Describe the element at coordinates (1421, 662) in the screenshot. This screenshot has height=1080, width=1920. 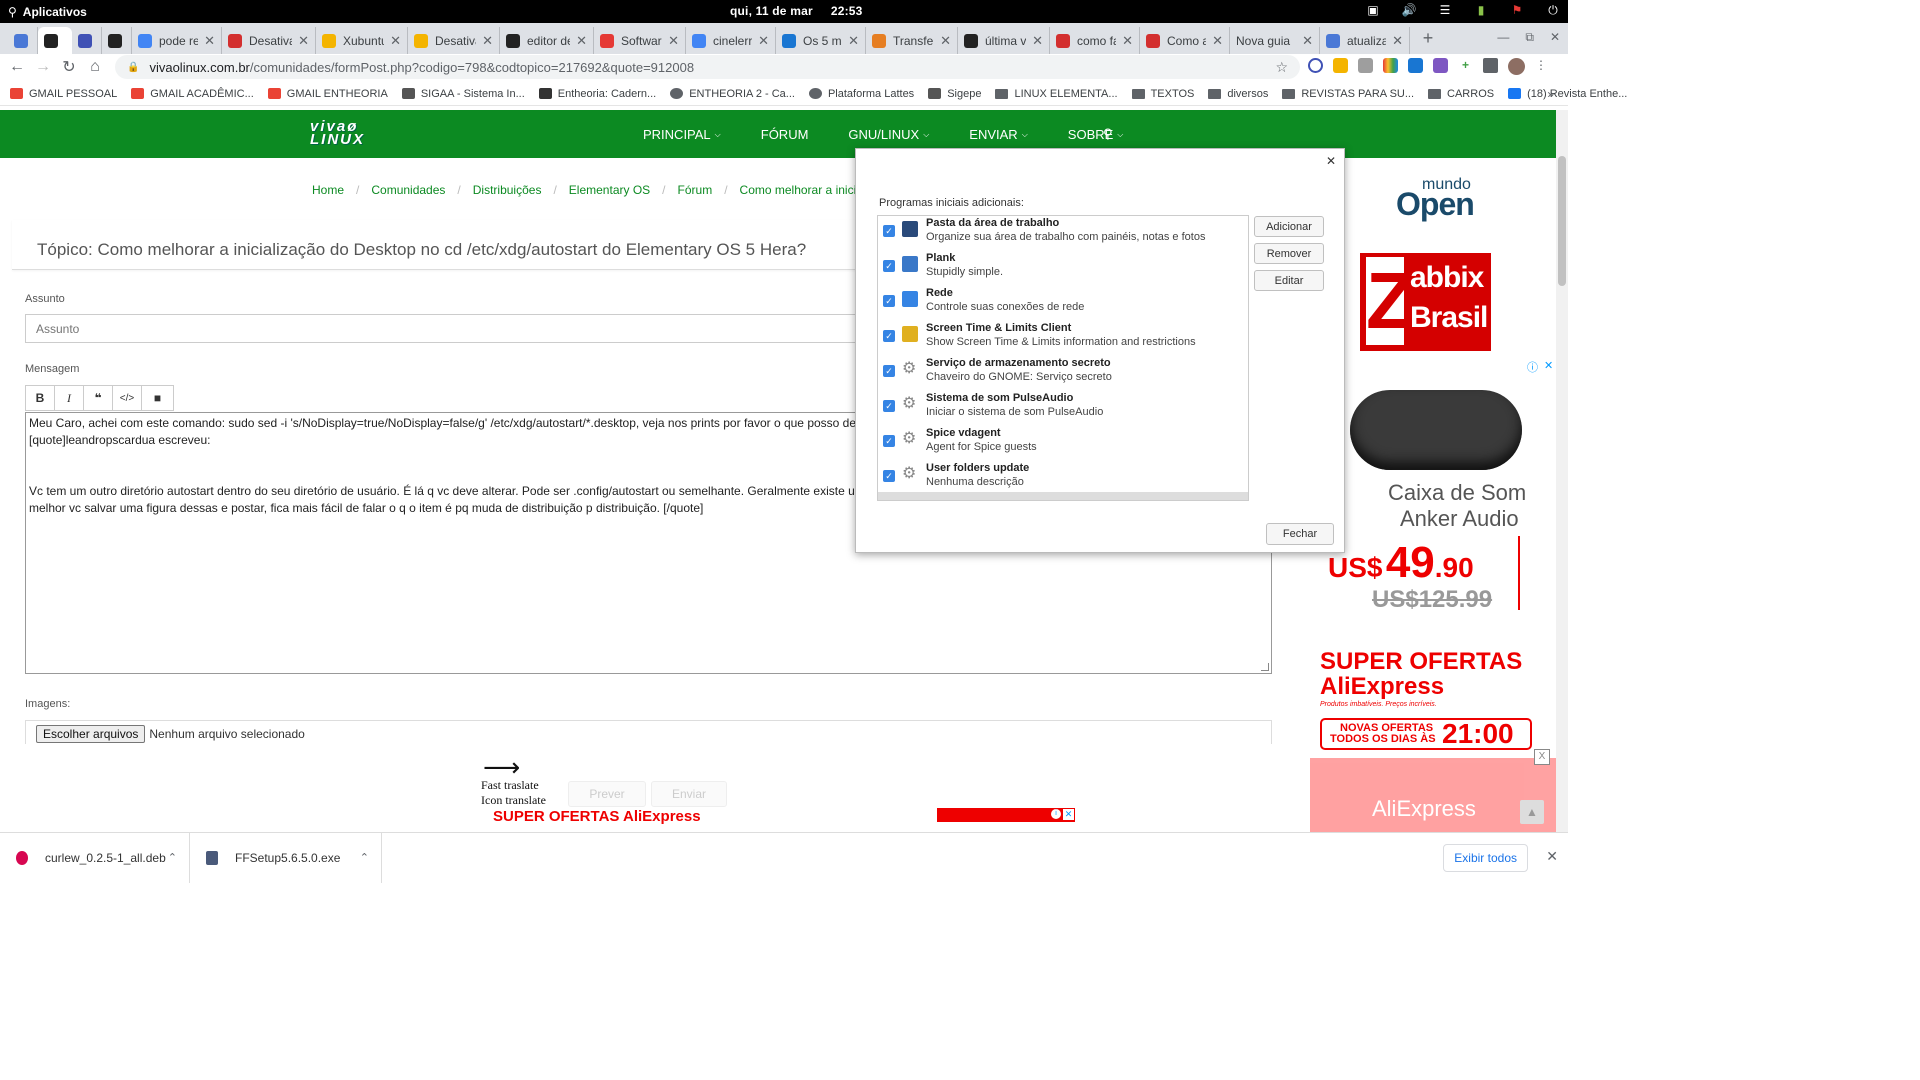
I see `super-ofertas-text: SUPER OFERTAS` at that location.